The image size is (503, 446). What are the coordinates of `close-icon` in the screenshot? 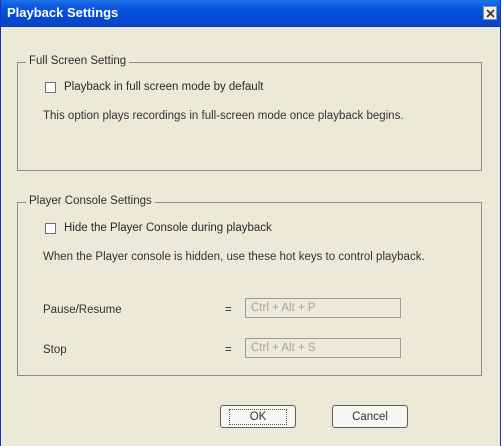 It's located at (490, 13).